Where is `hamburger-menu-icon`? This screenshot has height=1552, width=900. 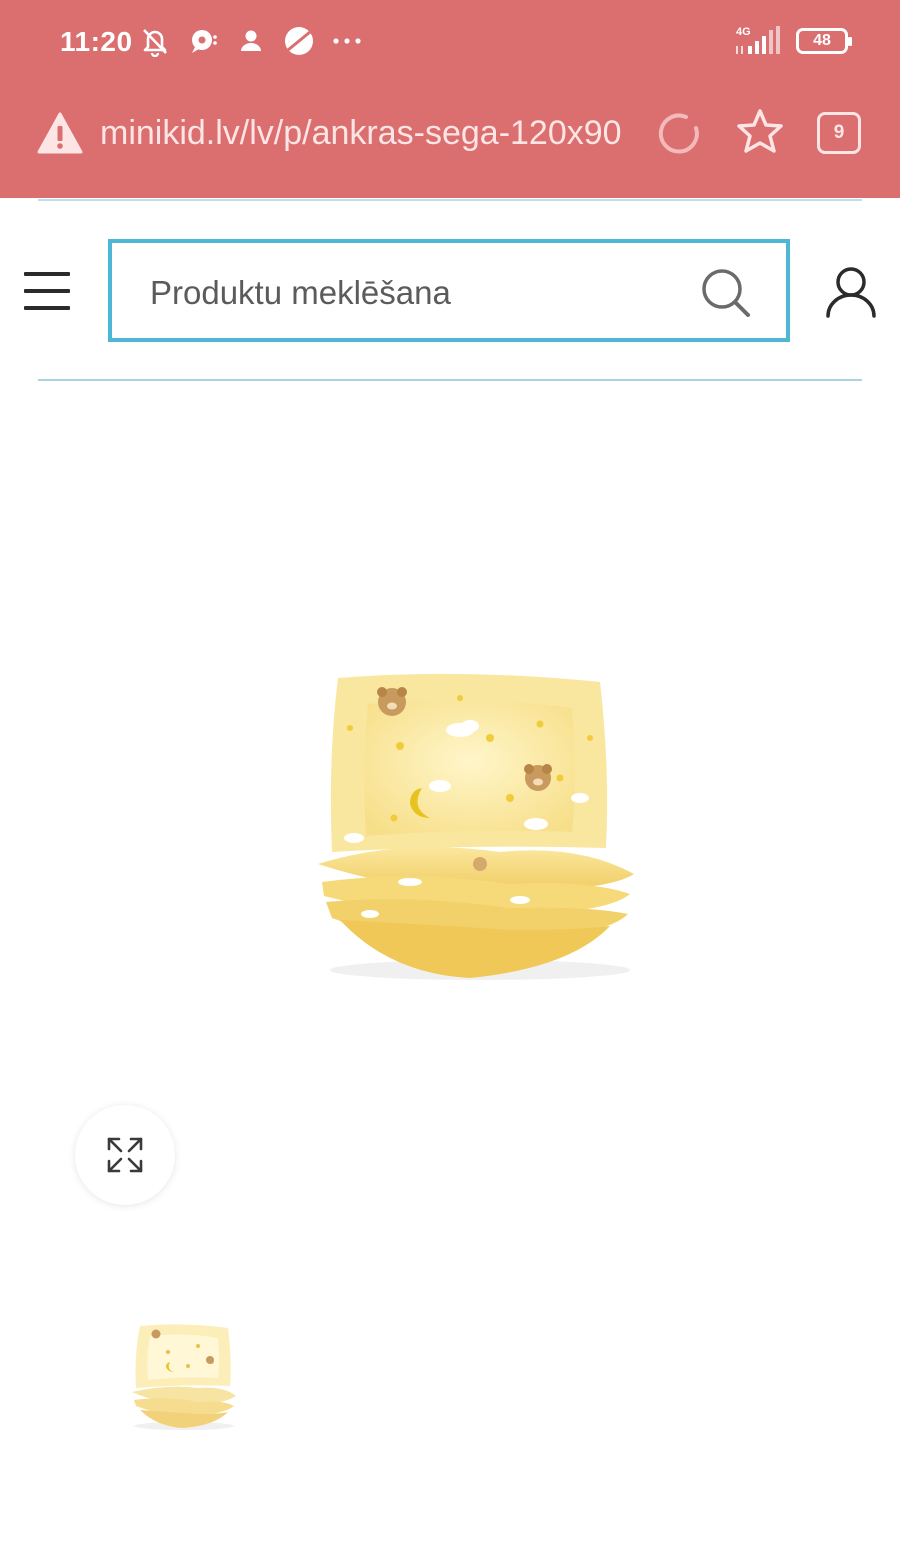
hamburger-menu-icon is located at coordinates (47, 291).